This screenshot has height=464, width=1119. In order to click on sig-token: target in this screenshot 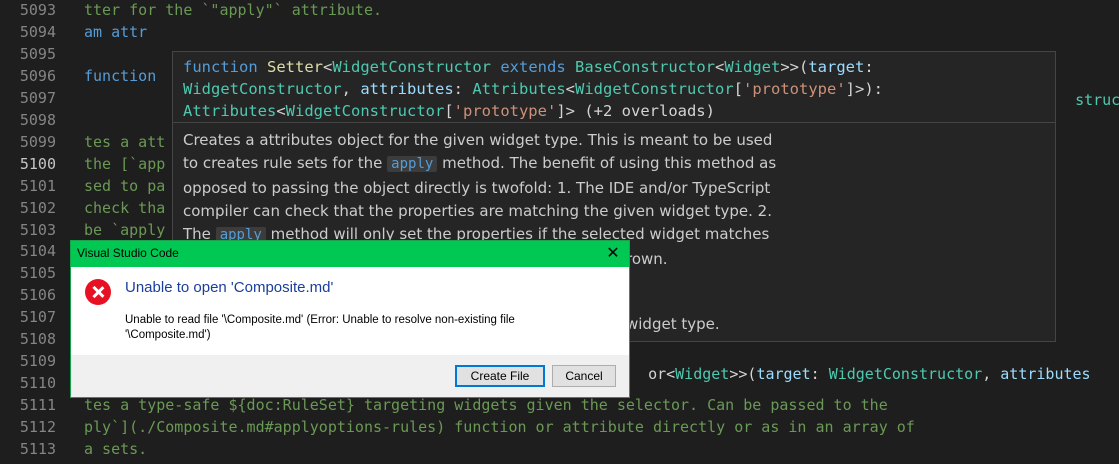, I will do `click(836, 67)`.